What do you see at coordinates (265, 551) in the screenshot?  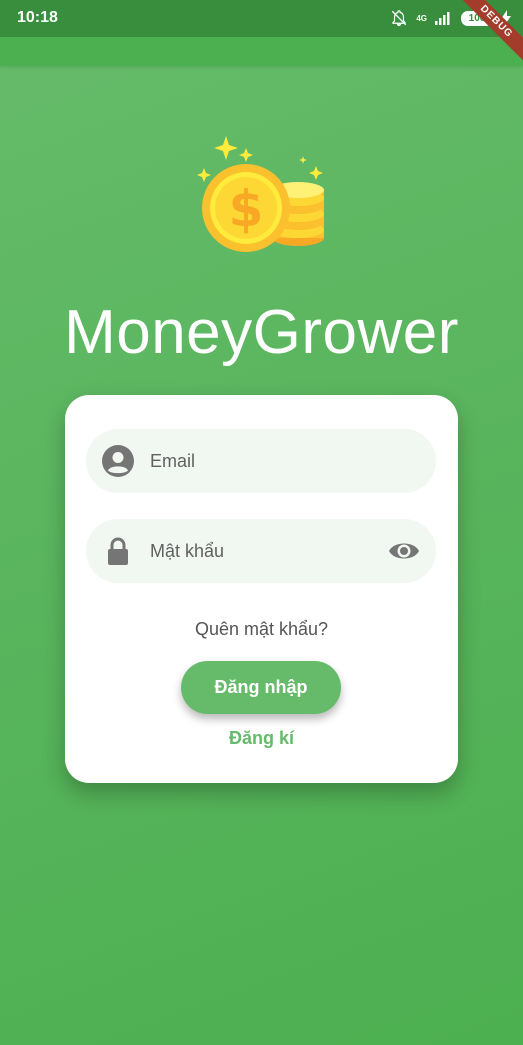 I see `password-input` at bounding box center [265, 551].